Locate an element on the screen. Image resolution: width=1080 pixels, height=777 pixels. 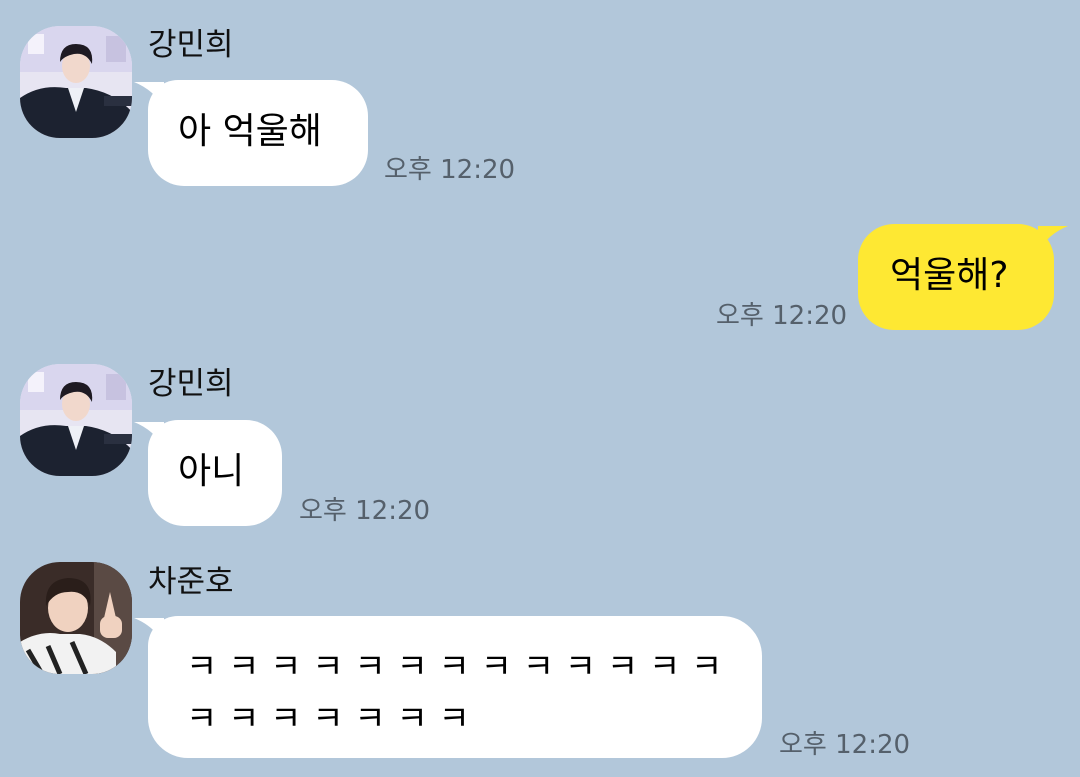
message-bubble: 아 억울해 is located at coordinates (251, 133).